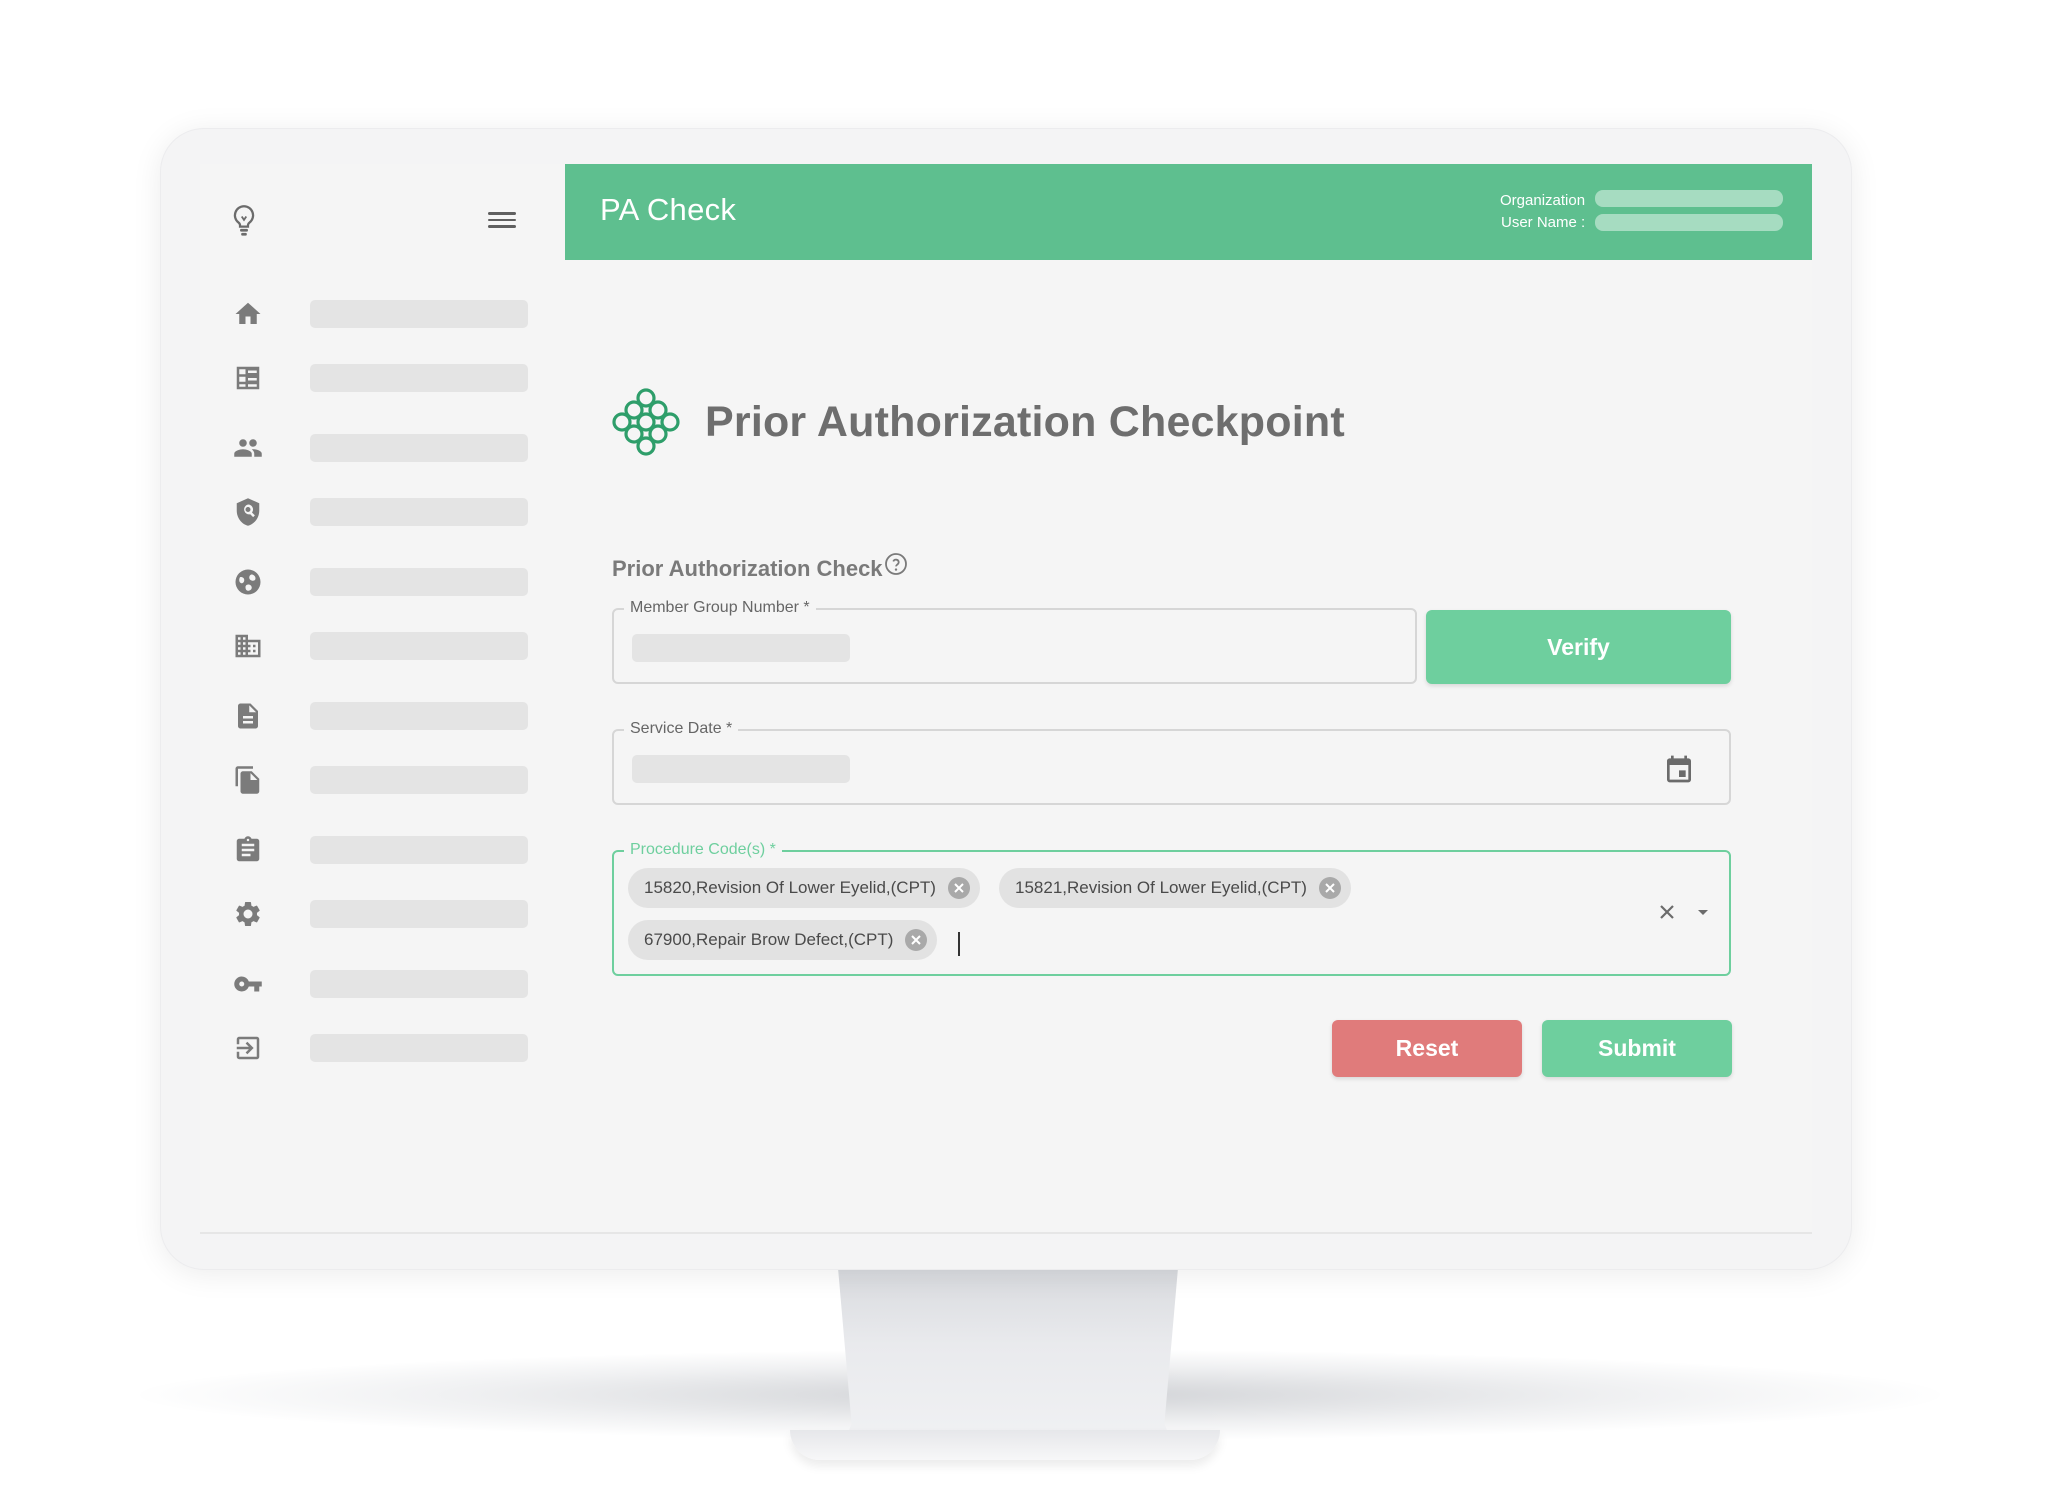 The width and height of the screenshot is (2048, 1494). I want to click on app-title: PA Check, so click(668, 209).